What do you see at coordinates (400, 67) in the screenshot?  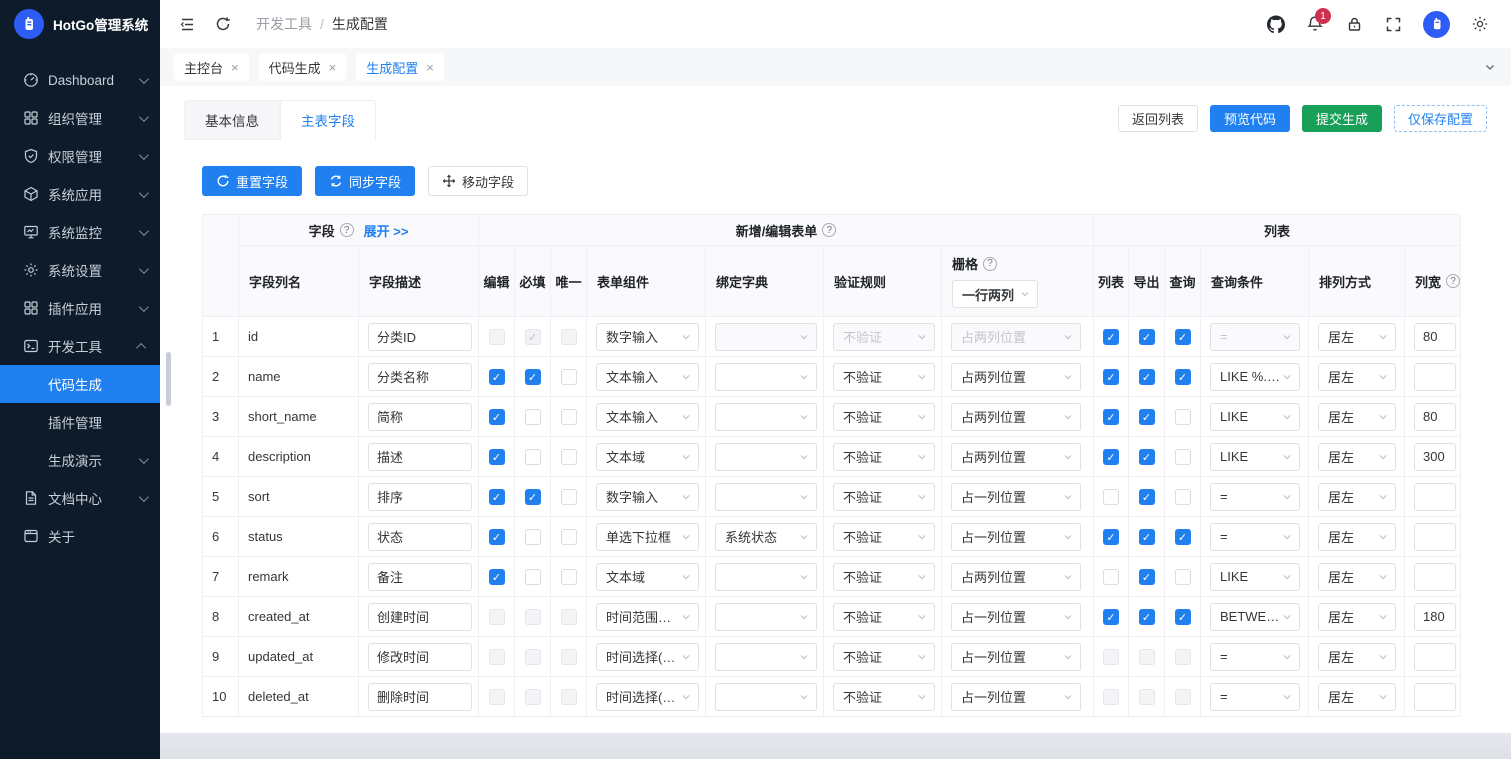 I see `page-tab-3: 生成配置 ×` at bounding box center [400, 67].